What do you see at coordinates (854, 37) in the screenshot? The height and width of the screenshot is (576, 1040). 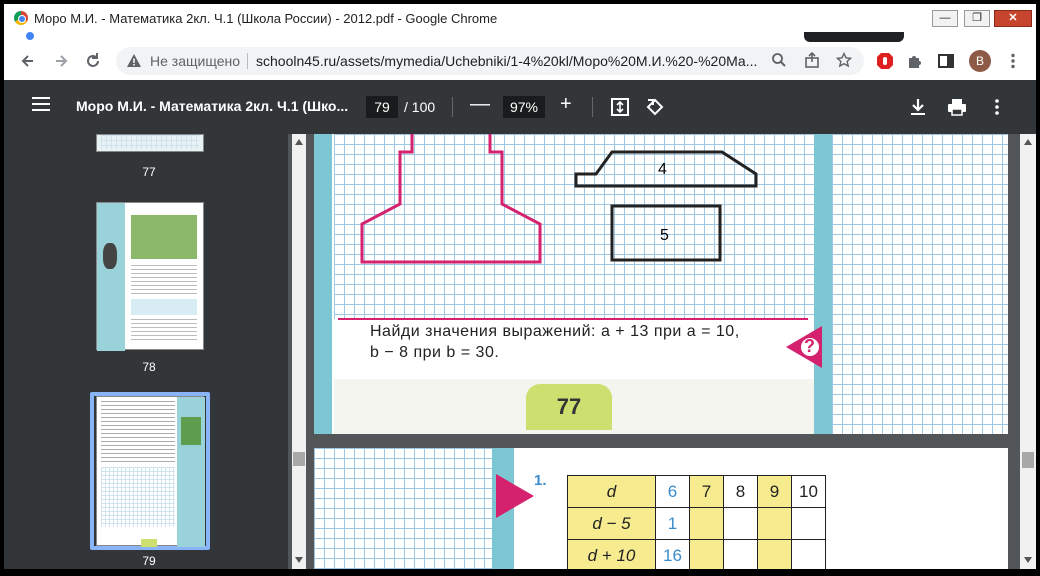 I see `active-tab` at bounding box center [854, 37].